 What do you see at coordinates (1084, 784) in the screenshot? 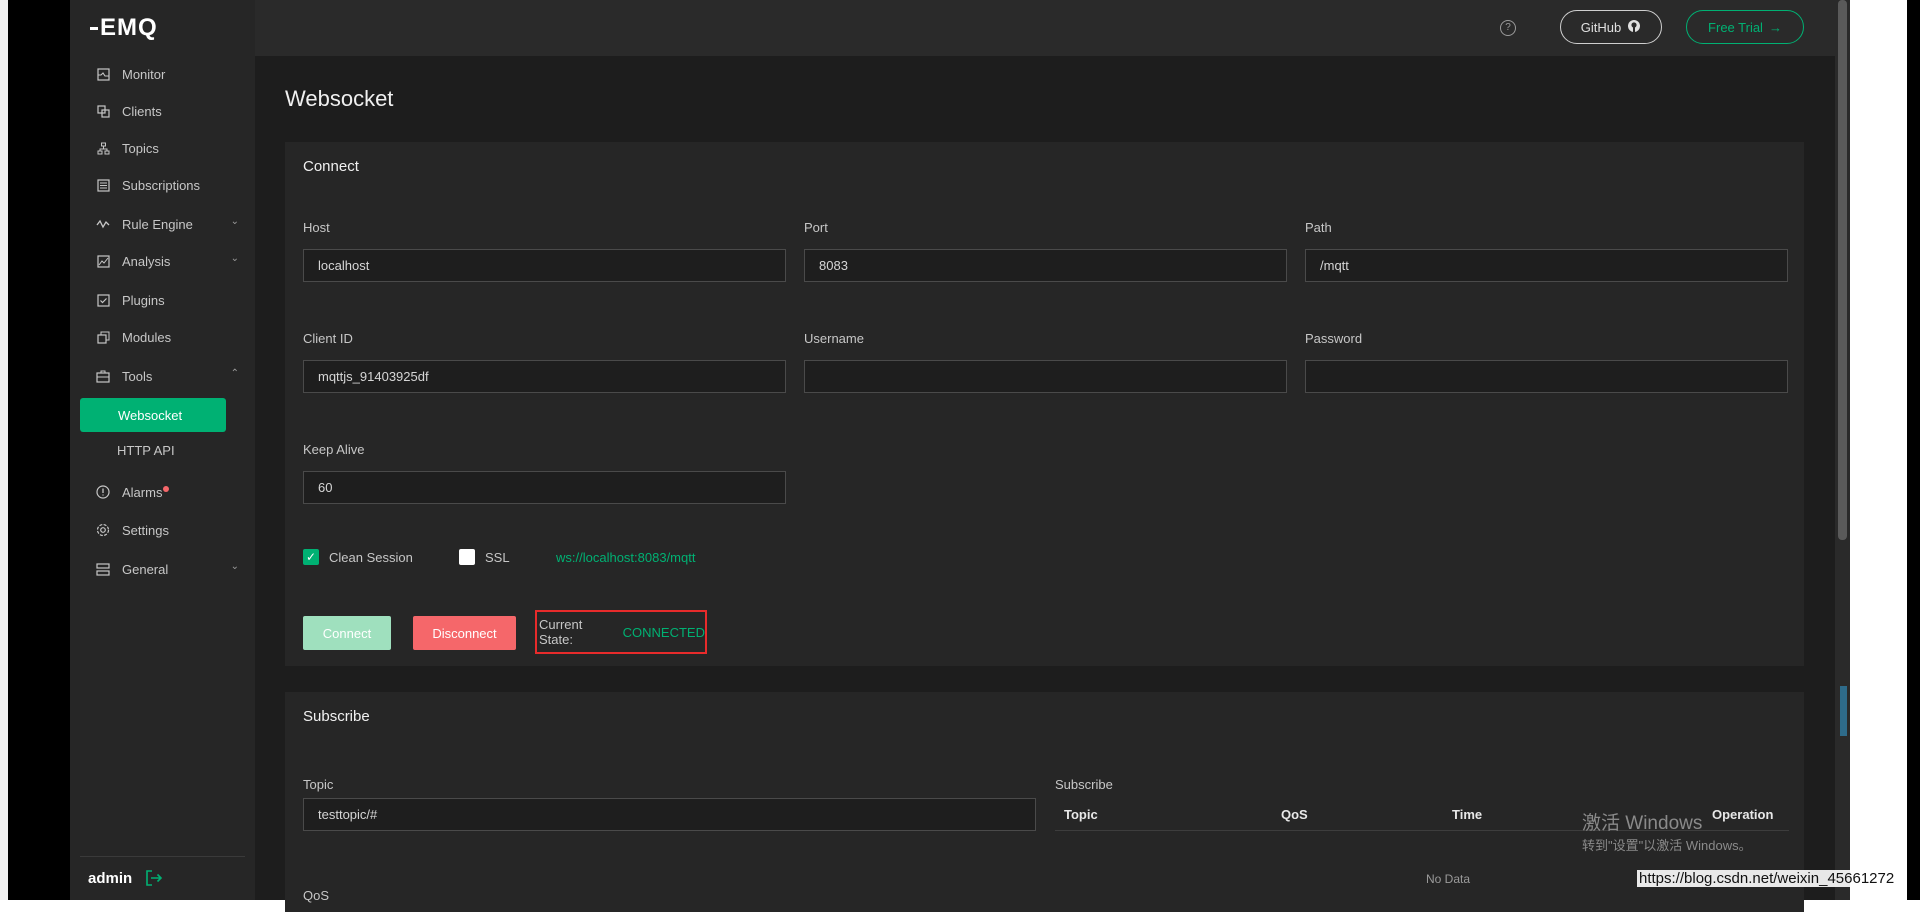
I see `subscribe-table-title: Subscribe` at bounding box center [1084, 784].